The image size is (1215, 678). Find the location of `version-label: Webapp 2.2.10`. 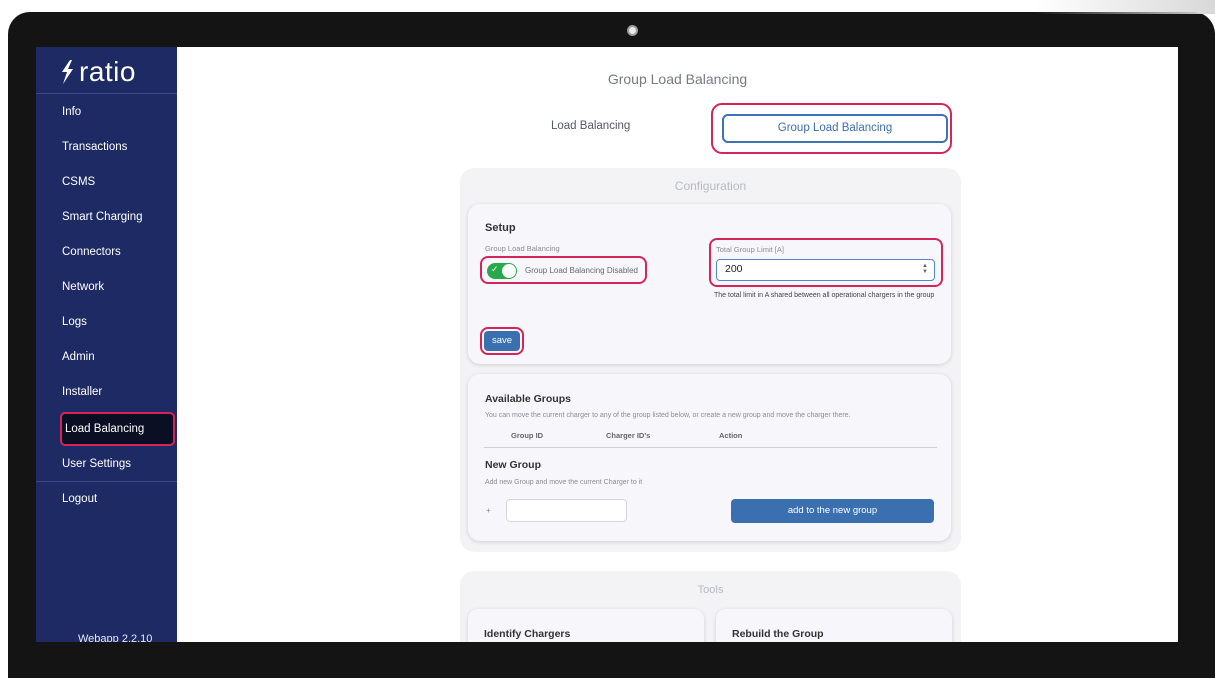

version-label: Webapp 2.2.10 is located at coordinates (115, 637).